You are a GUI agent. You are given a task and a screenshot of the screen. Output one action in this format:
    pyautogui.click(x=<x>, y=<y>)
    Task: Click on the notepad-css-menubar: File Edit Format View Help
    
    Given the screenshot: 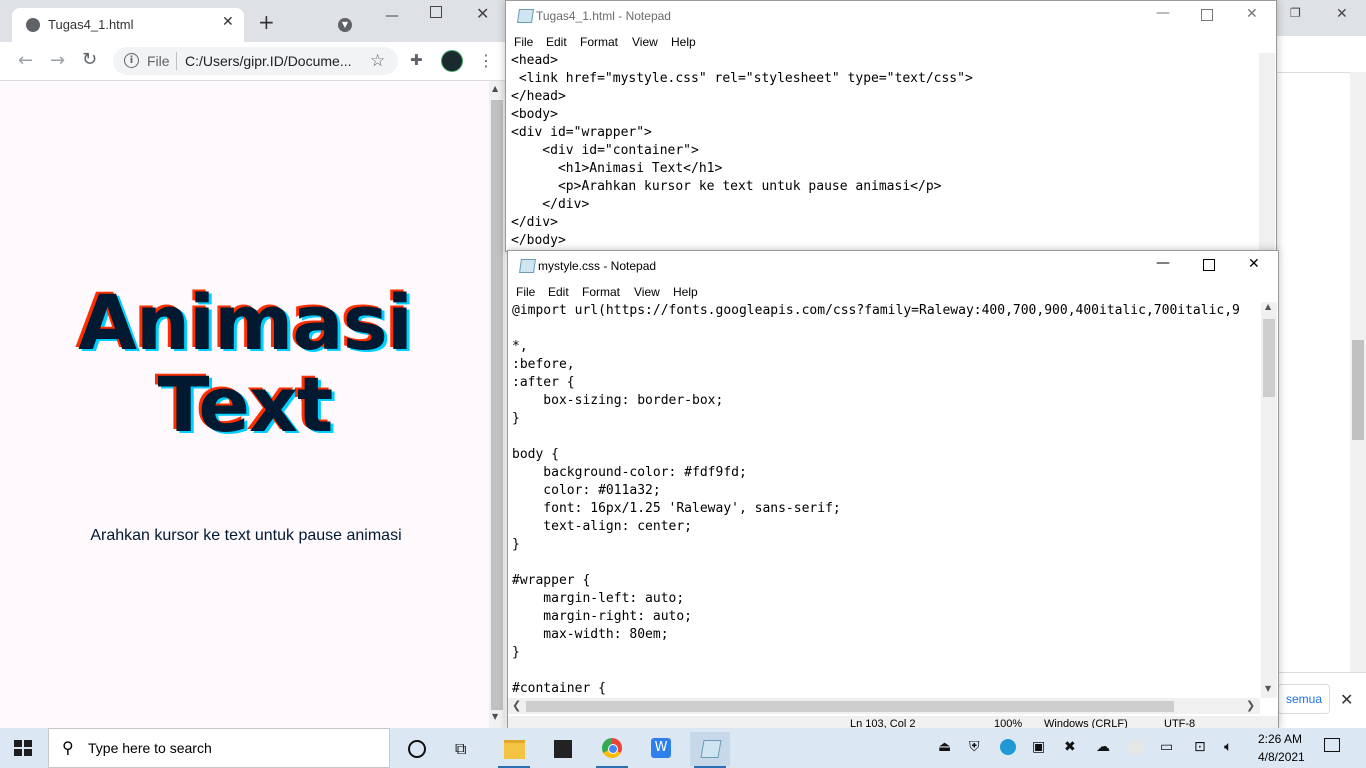 What is the action you would take?
    pyautogui.click(x=893, y=293)
    